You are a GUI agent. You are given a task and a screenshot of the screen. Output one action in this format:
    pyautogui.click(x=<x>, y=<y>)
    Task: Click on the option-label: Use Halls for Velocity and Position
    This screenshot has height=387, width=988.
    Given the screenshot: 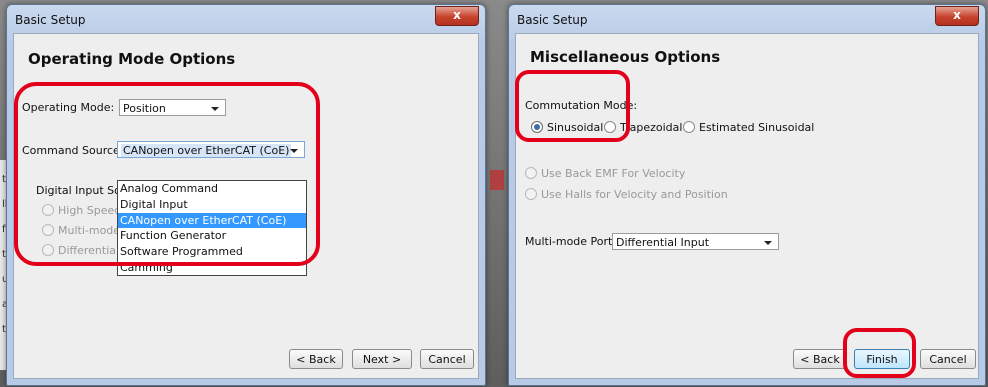 What is the action you would take?
    pyautogui.click(x=634, y=194)
    